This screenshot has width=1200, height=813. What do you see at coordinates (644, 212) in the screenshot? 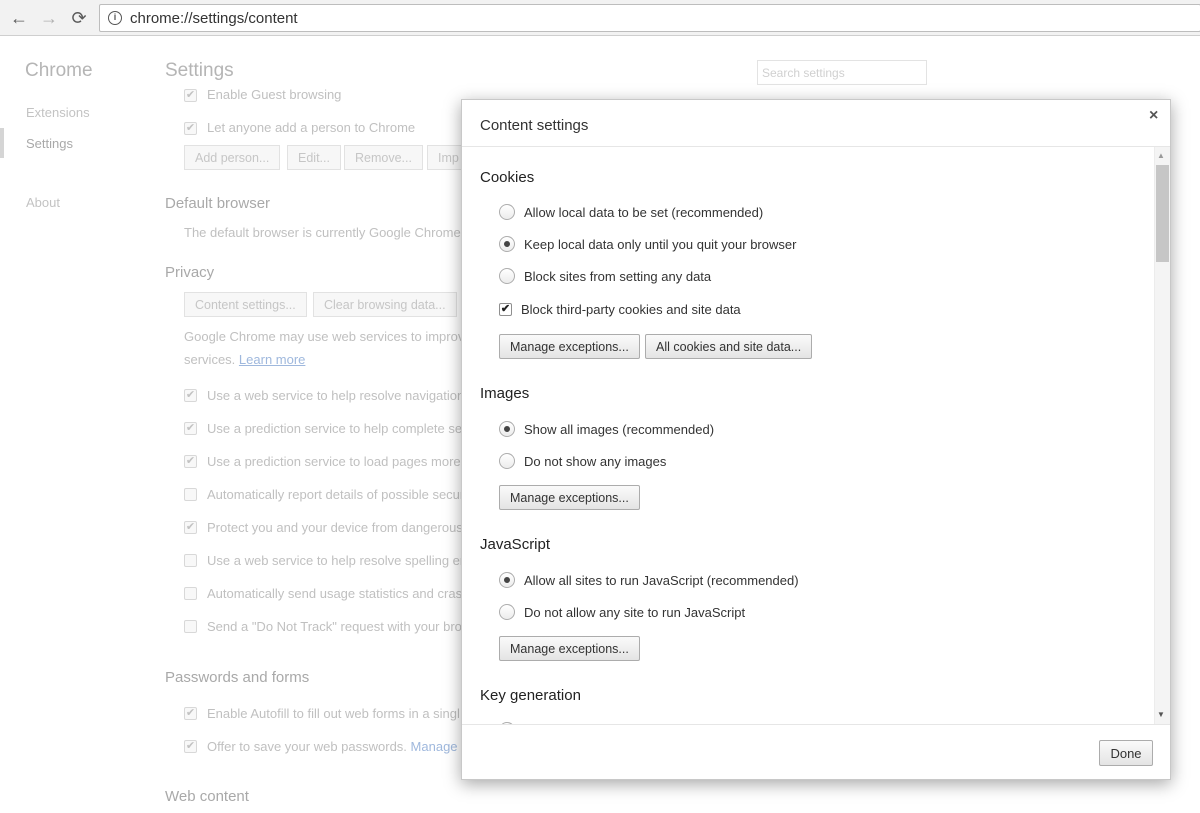
I see `option-label: Allow local data to be set (recommended)` at bounding box center [644, 212].